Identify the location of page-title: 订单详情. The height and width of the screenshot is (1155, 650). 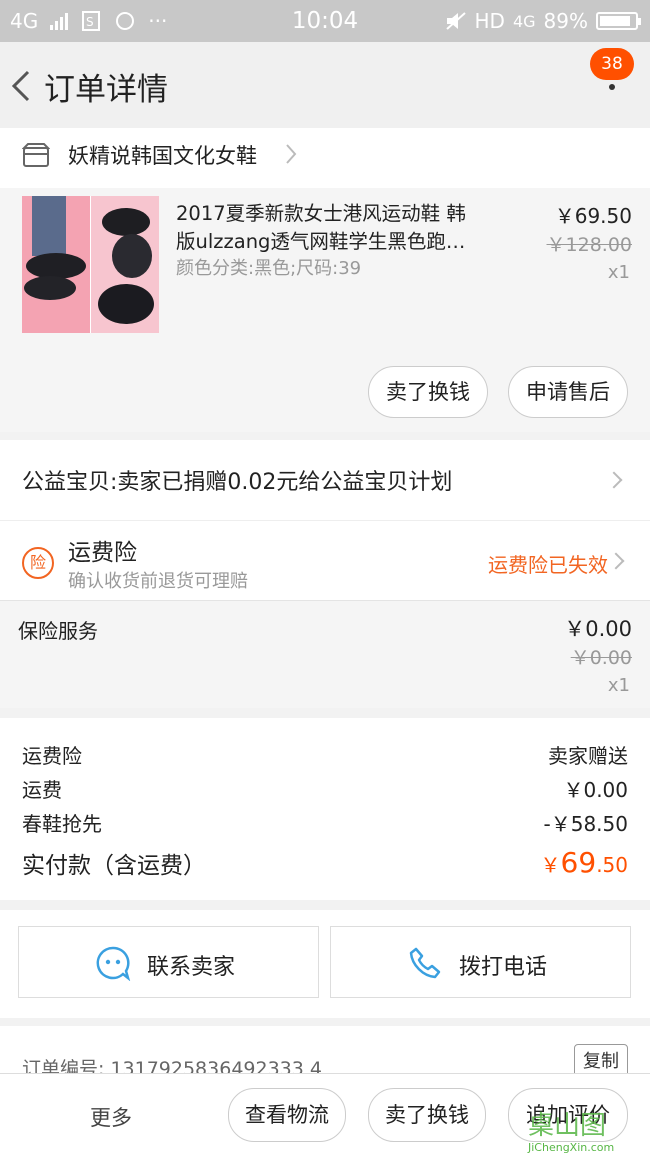
(106, 90).